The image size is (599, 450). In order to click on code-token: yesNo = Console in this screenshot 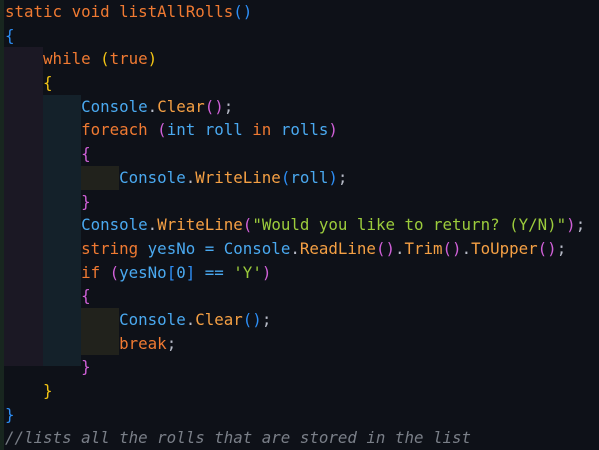, I will do `click(219, 248)`.